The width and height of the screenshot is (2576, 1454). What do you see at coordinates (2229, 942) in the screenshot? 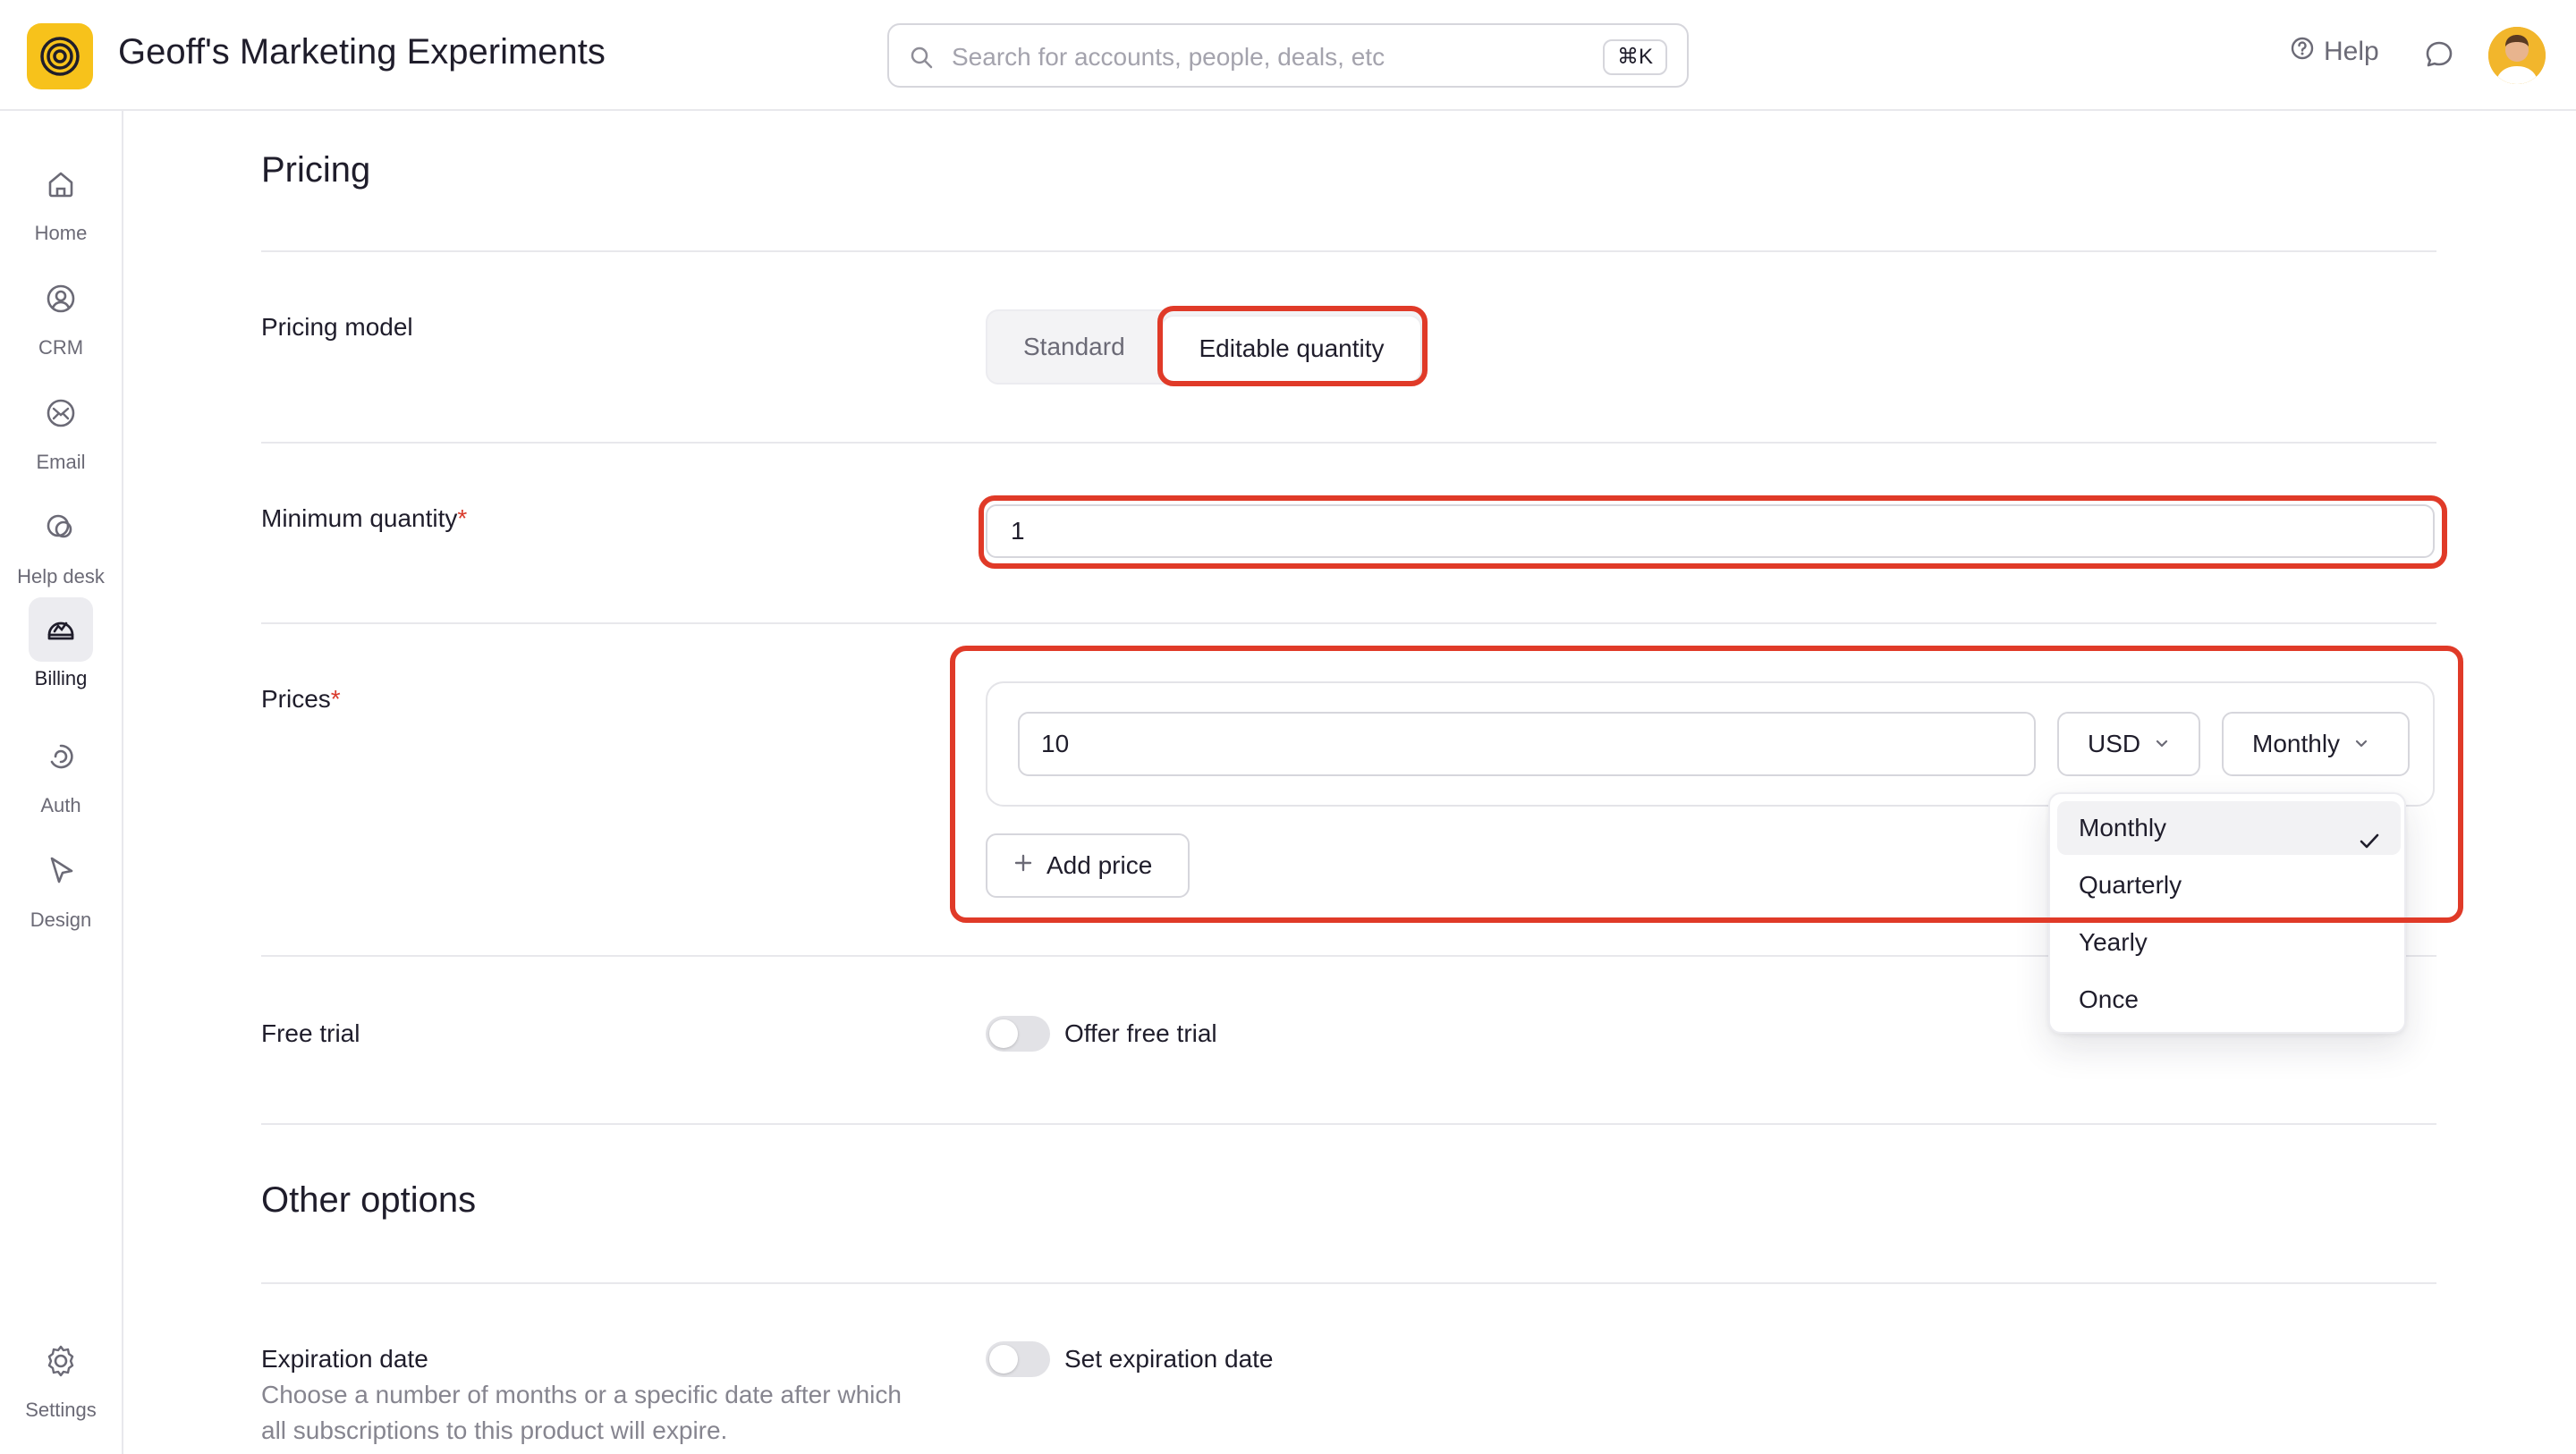
I see `dropdown-option-yearly: Yearly` at bounding box center [2229, 942].